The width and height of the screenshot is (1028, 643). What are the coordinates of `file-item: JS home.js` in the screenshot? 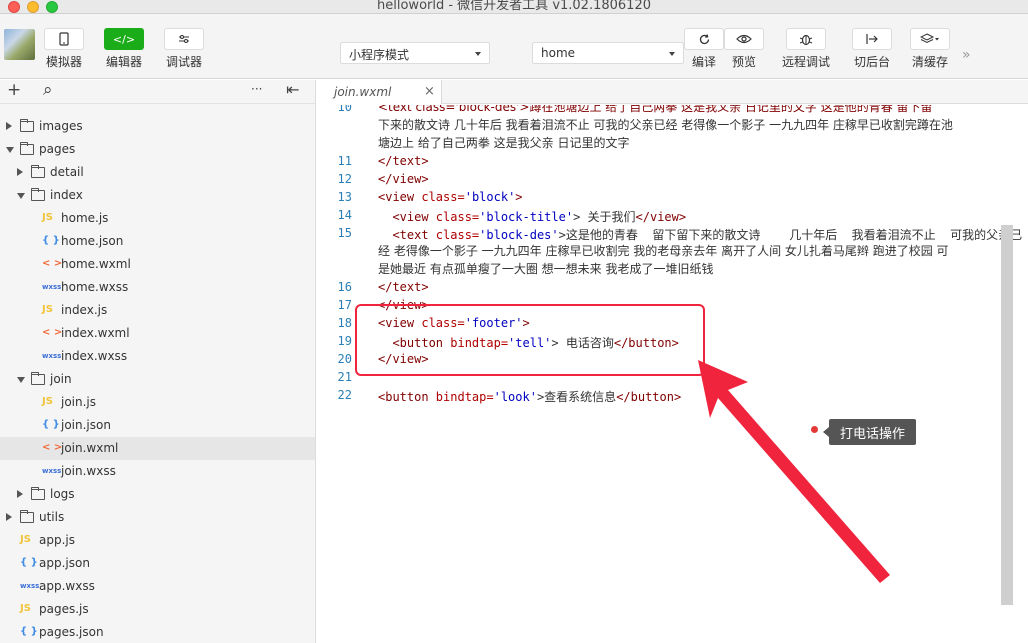 It's located at (157, 218).